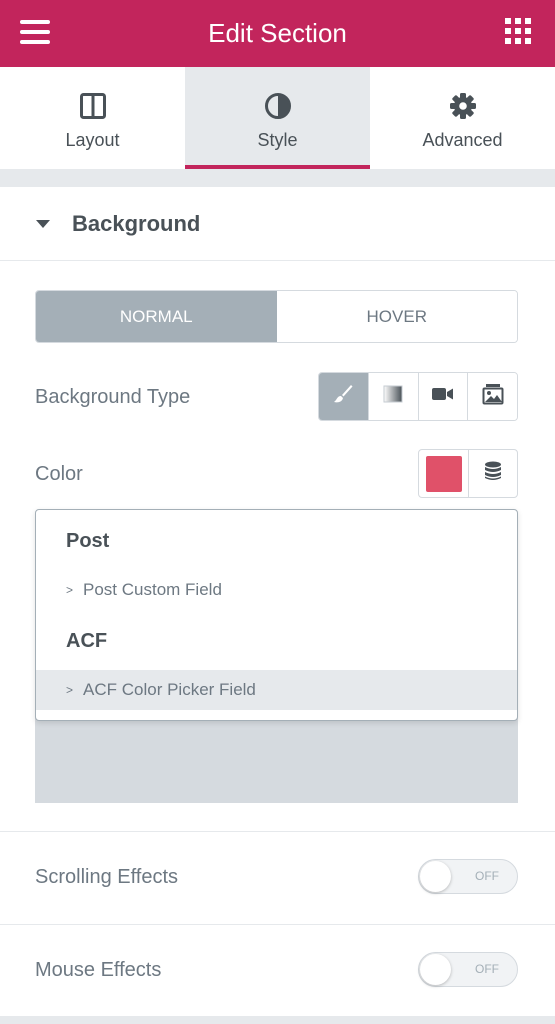 Image resolution: width=555 pixels, height=1024 pixels. I want to click on tab-style: Style, so click(277, 118).